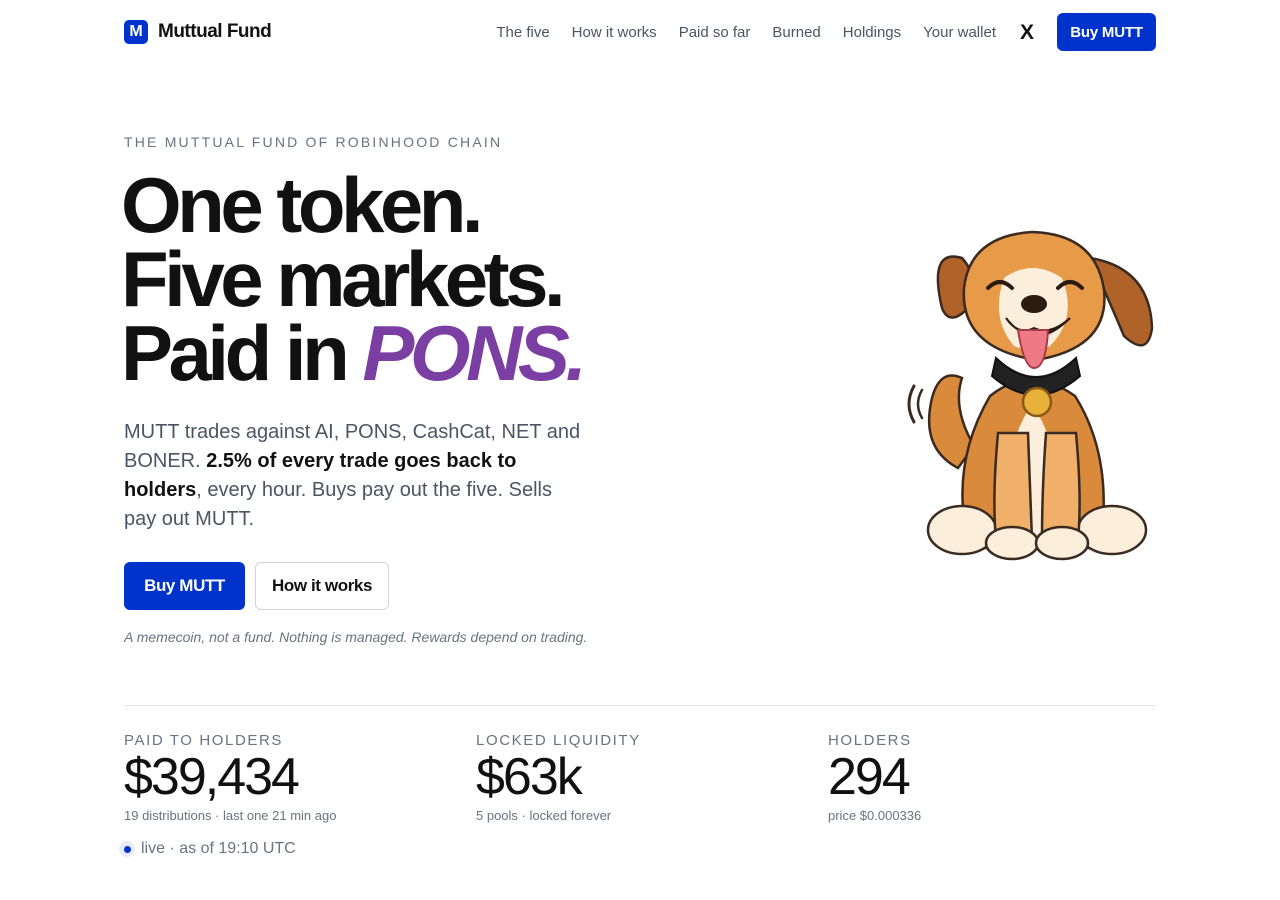 This screenshot has width=1280, height=900. I want to click on stat-subtext: 5 pools · locked forever, so click(544, 815).